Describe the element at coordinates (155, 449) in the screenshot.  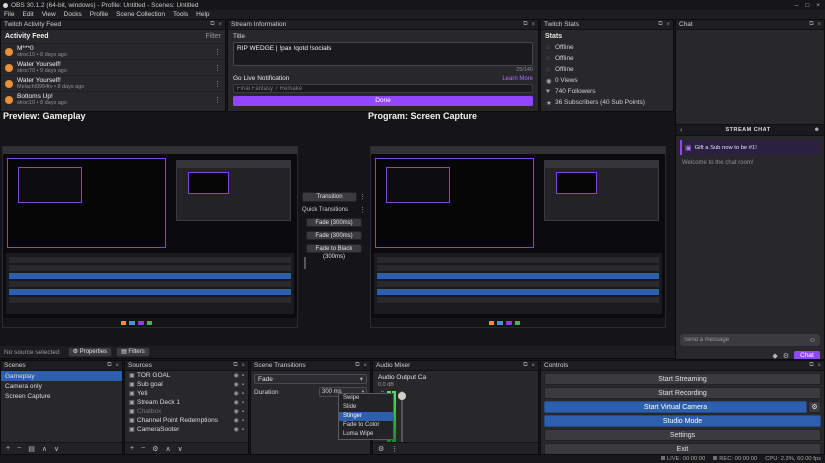
I see `source-properties-button: ⚙` at that location.